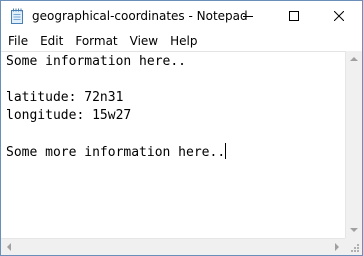 Image resolution: width=363 pixels, height=256 pixels. I want to click on menu-help: Help, so click(183, 41).